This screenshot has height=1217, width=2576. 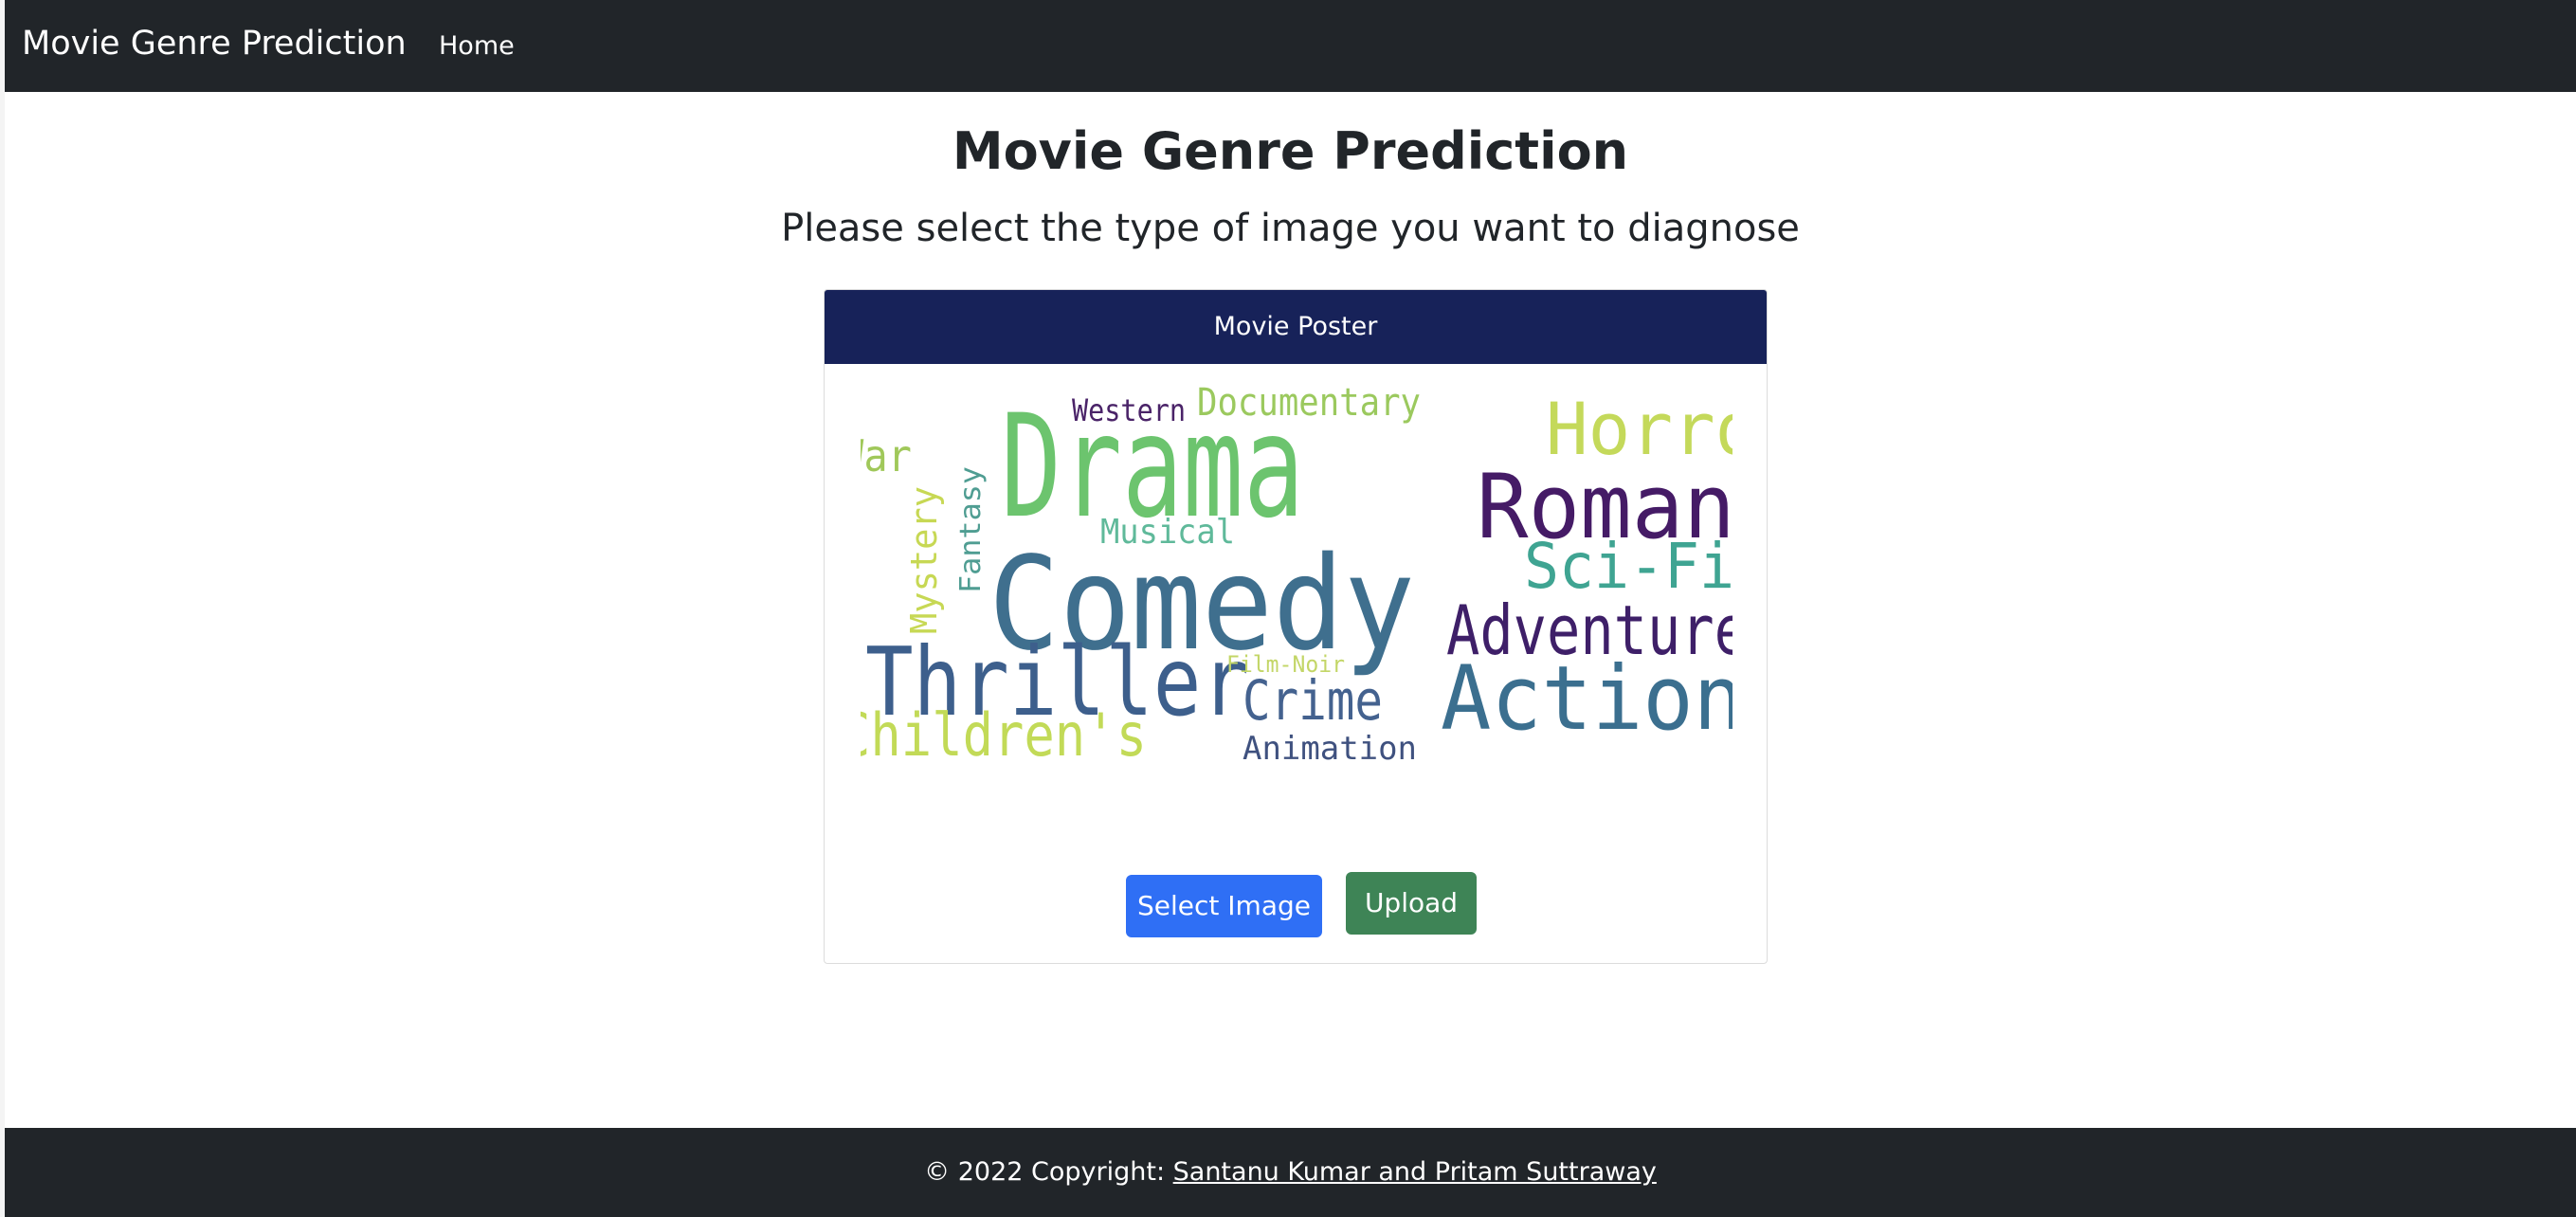 I want to click on word-childrens: Children's, so click(x=1004, y=735).